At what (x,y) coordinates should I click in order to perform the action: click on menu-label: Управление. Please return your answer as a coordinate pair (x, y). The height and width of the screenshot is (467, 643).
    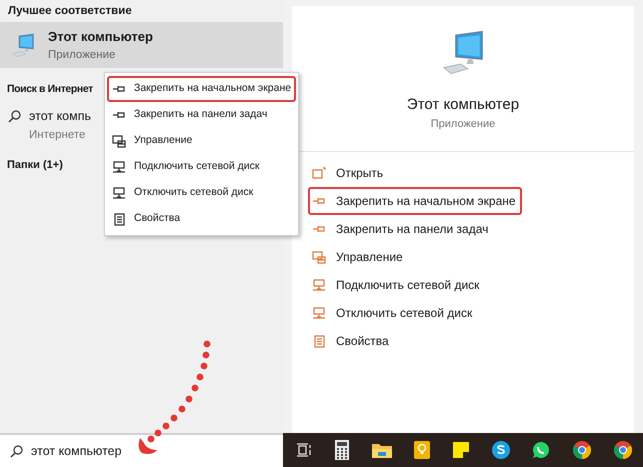
    Looking at the image, I should click on (164, 140).